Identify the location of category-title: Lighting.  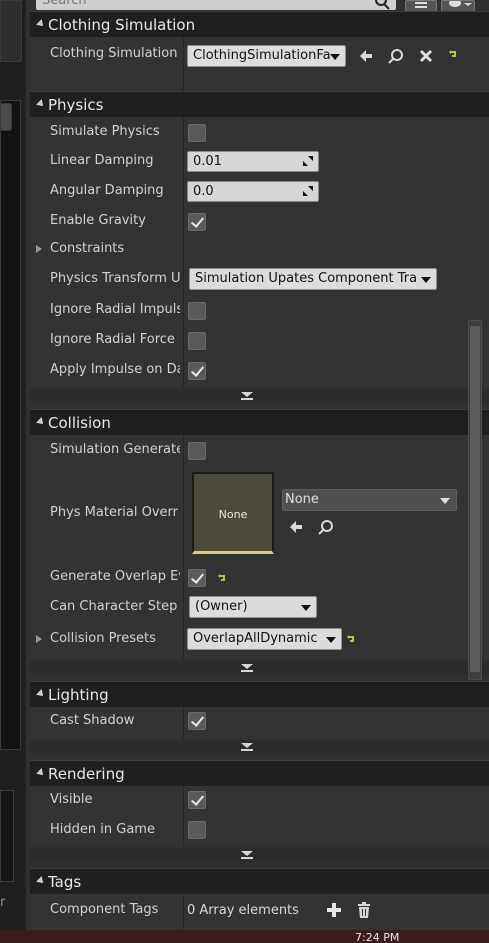
(78, 695).